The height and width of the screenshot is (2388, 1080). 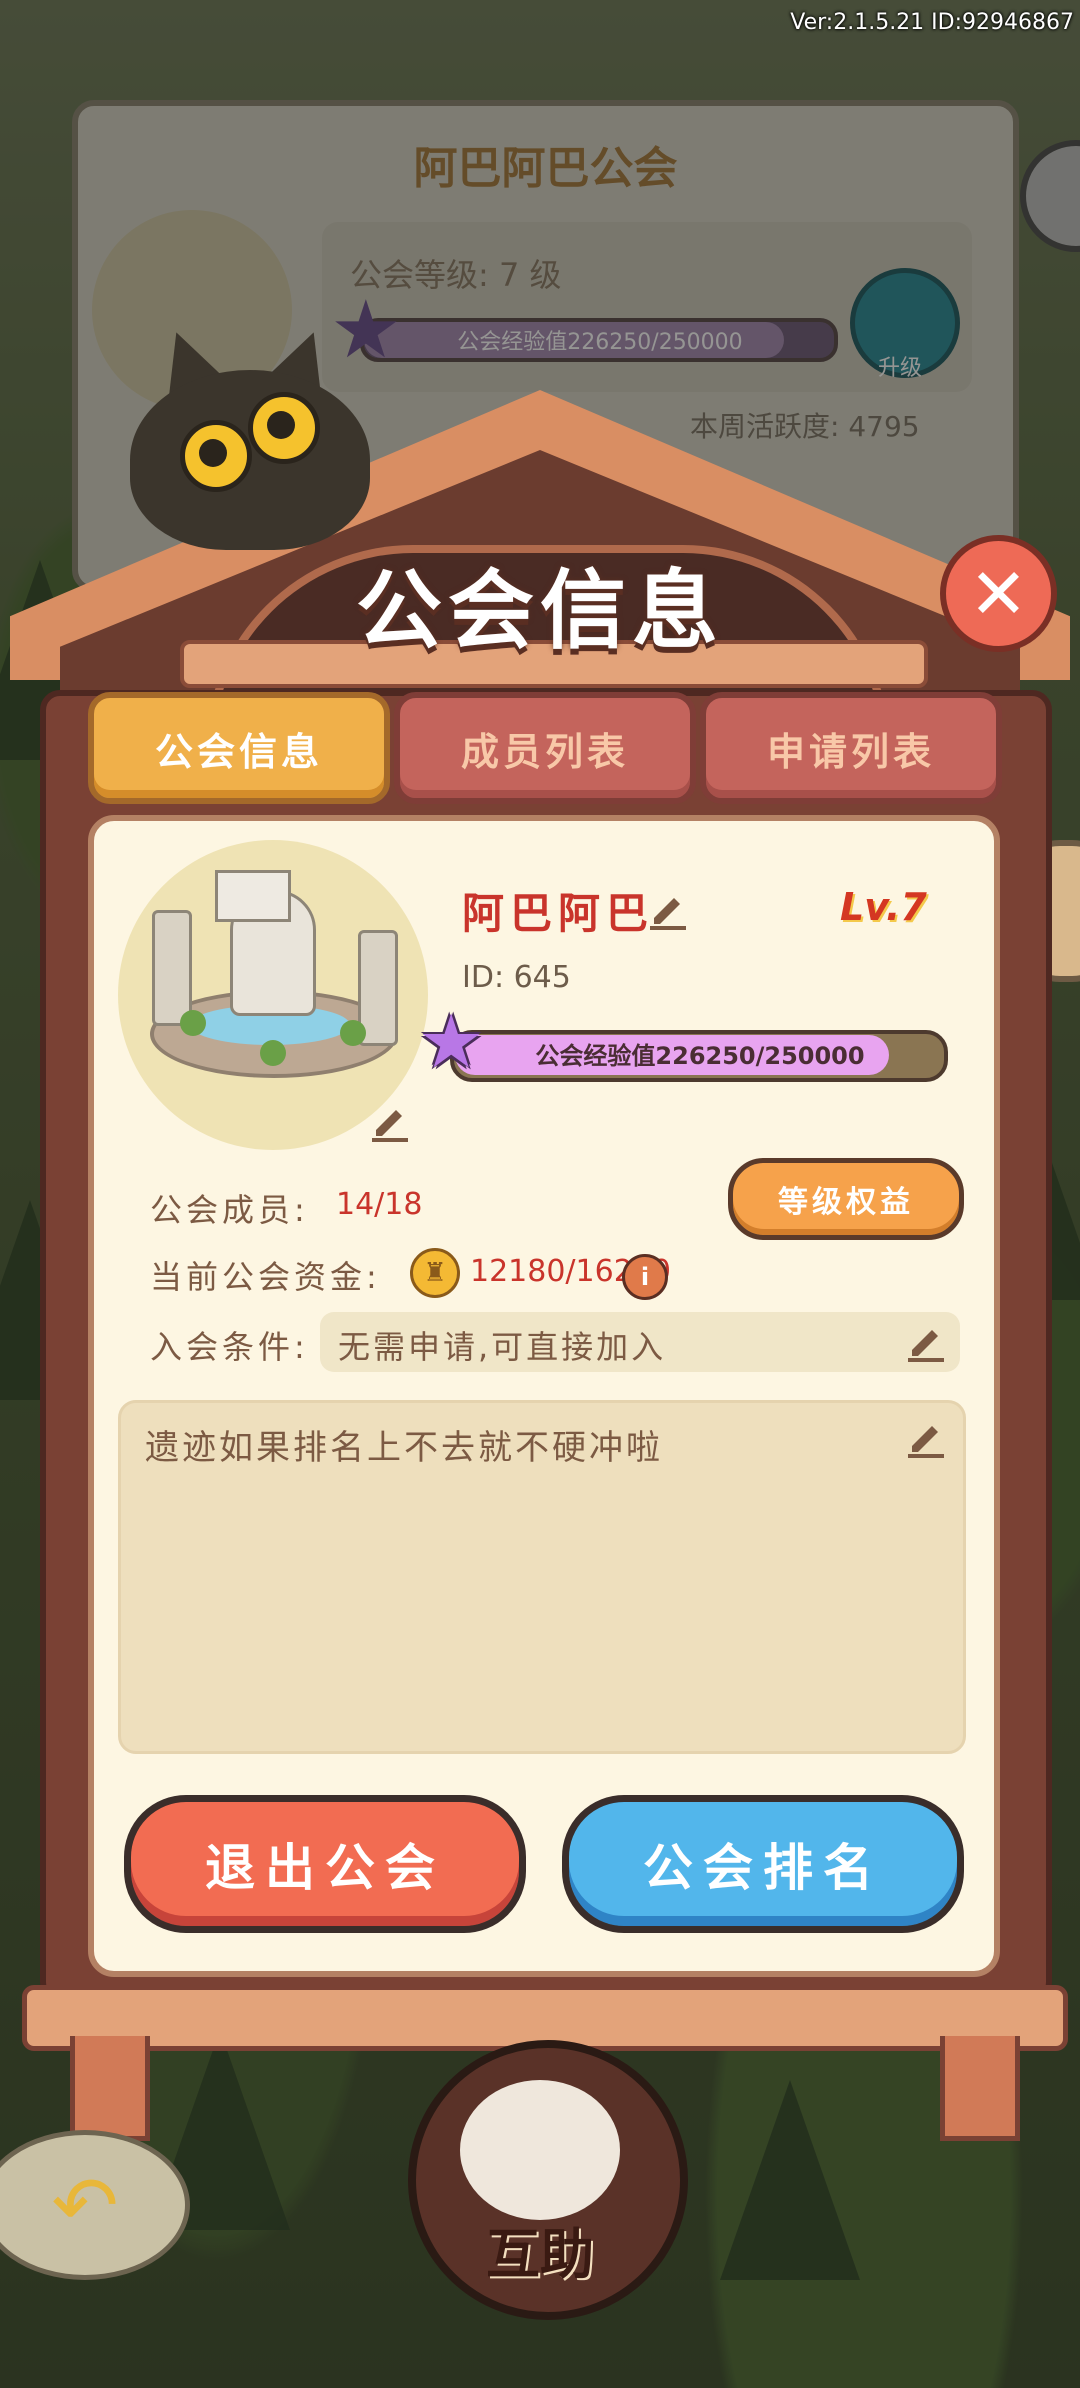 I want to click on close-x-icon: ✕, so click(x=998, y=593).